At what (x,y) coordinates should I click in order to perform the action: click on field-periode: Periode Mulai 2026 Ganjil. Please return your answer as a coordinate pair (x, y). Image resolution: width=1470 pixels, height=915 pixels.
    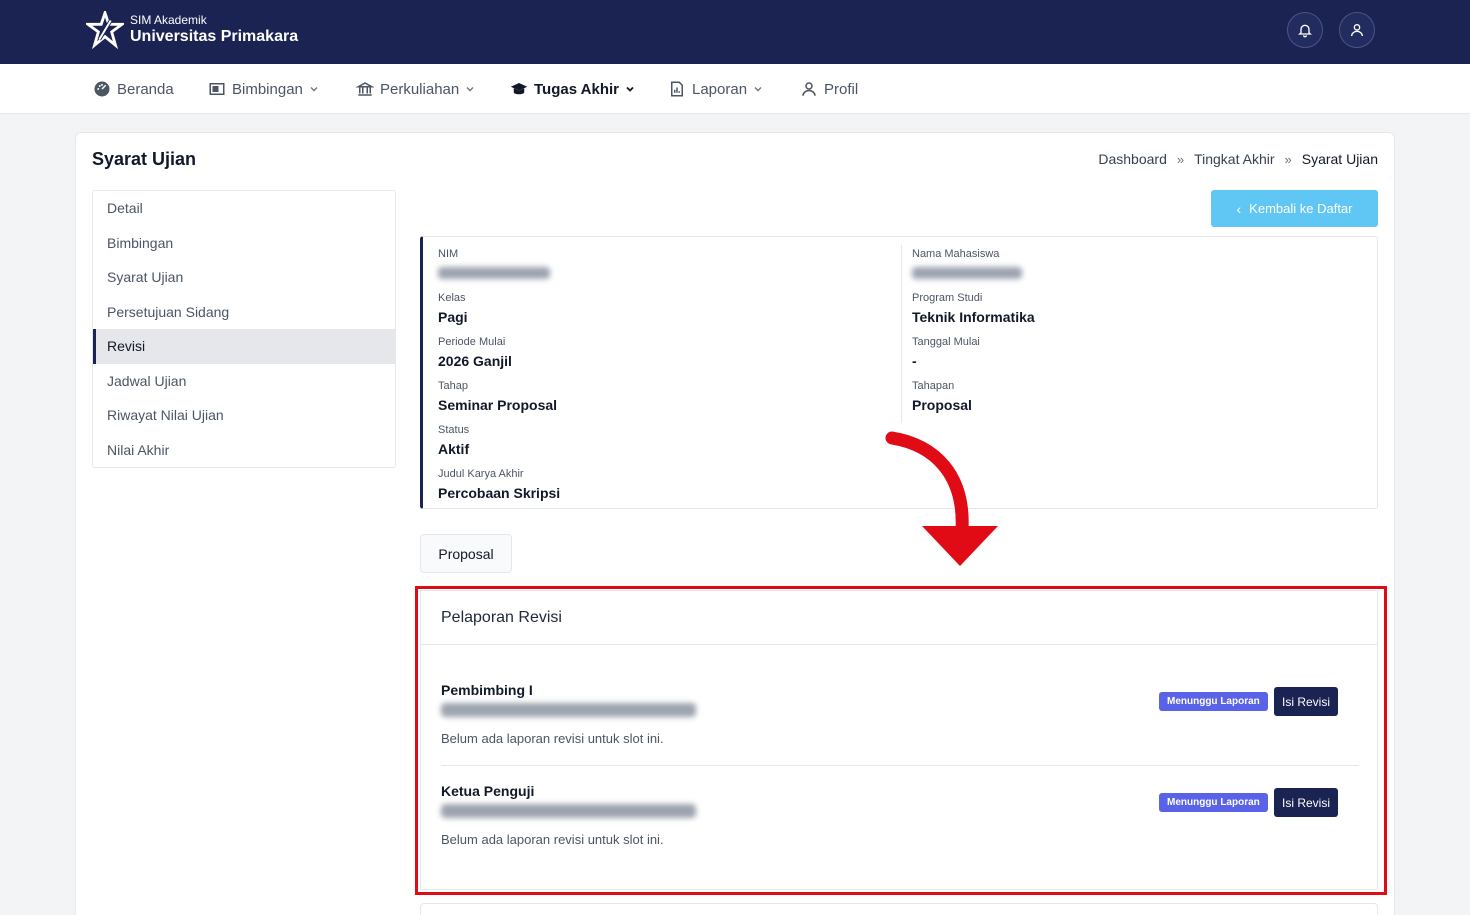
    Looking at the image, I should click on (475, 352).